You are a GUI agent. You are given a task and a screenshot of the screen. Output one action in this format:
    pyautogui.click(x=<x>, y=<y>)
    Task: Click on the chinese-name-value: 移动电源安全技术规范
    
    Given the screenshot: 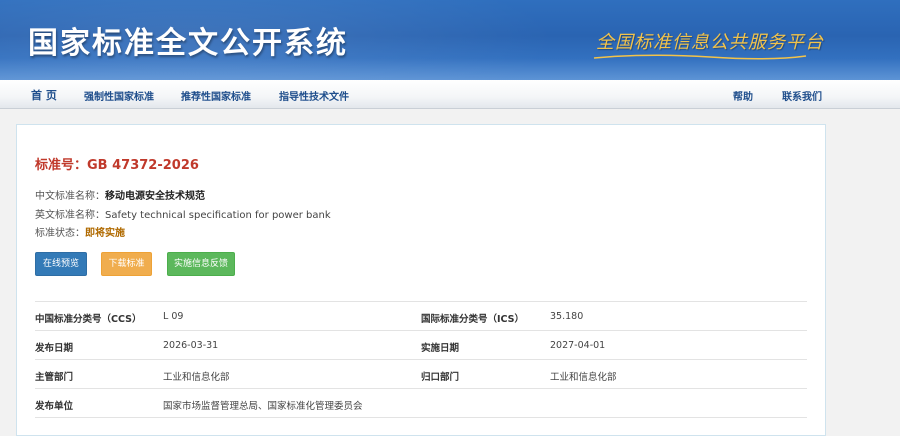 What is the action you would take?
    pyautogui.click(x=155, y=196)
    